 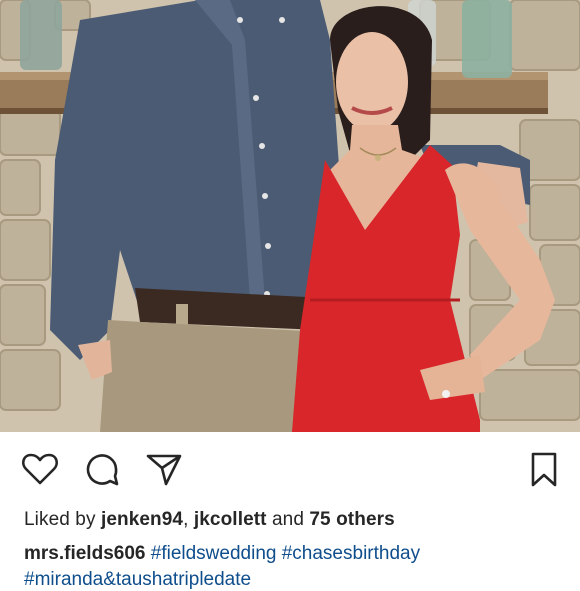 What do you see at coordinates (214, 553) in the screenshot?
I see `hashtag-fieldswedding: #fieldswedding` at bounding box center [214, 553].